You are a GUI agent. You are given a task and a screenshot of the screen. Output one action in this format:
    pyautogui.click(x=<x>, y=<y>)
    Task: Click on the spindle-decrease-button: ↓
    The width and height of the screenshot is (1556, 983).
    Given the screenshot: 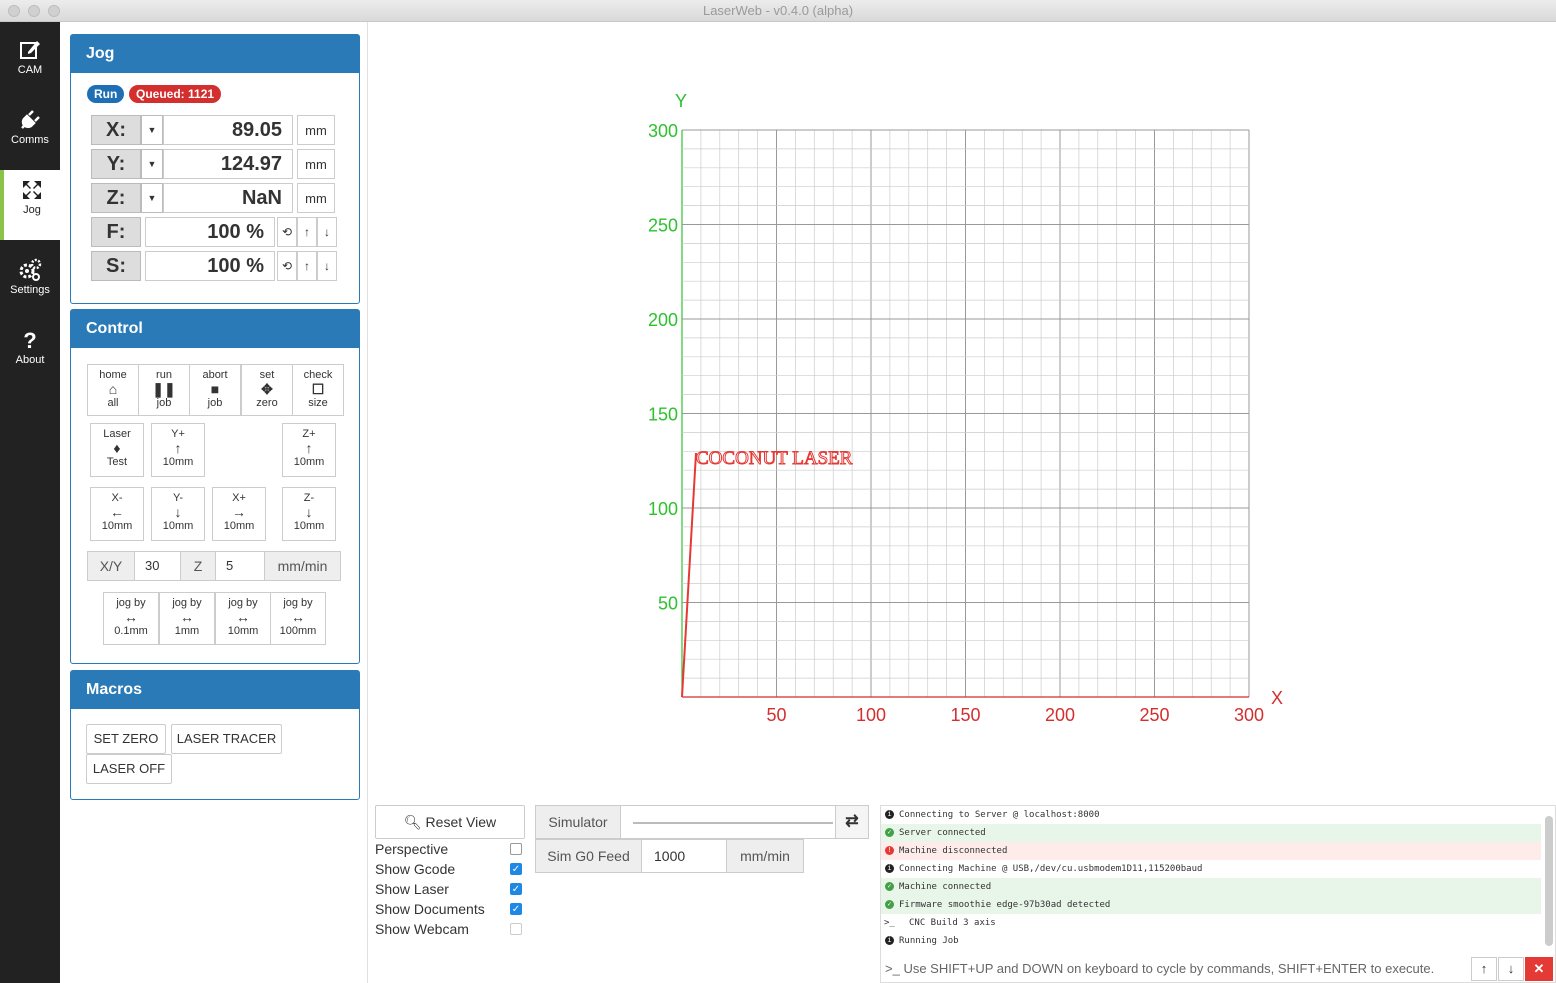 What is the action you would take?
    pyautogui.click(x=327, y=266)
    